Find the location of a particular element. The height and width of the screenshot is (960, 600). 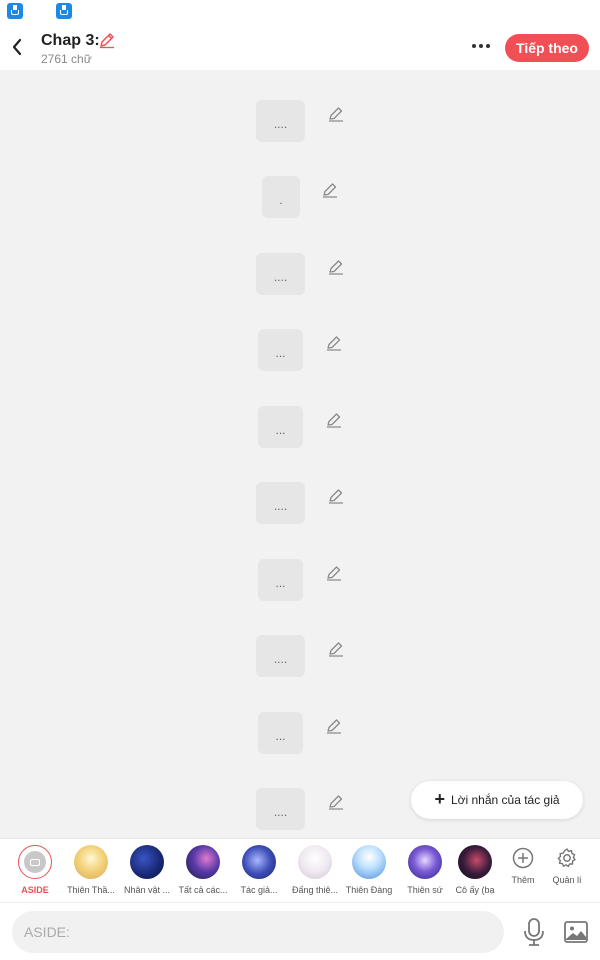

more-options-button is located at coordinates (481, 46).